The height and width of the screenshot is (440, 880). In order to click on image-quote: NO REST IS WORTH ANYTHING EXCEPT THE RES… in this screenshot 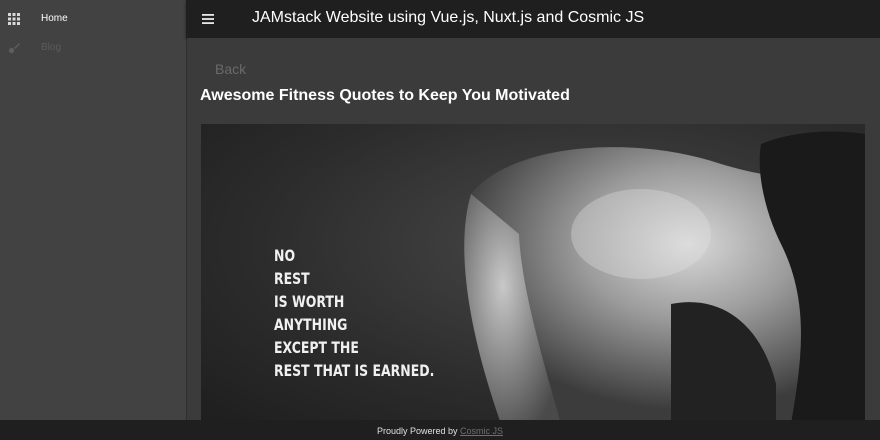, I will do `click(354, 313)`.